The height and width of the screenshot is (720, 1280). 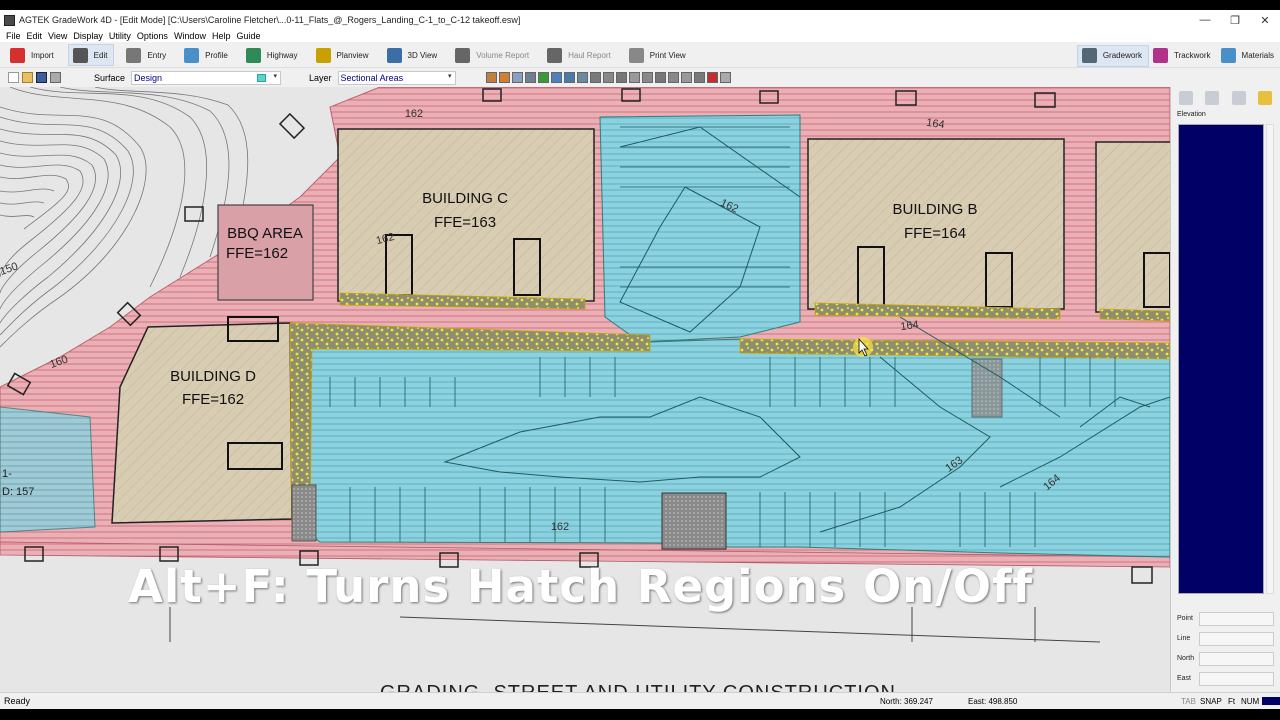 I want to click on mode-label: 3D View, so click(x=422, y=55).